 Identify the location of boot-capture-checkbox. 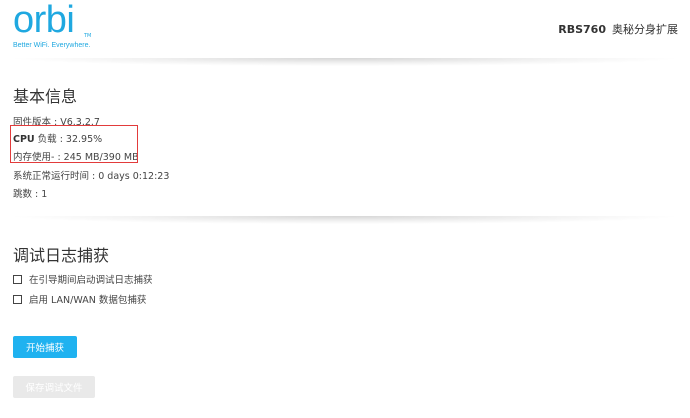
(17, 279).